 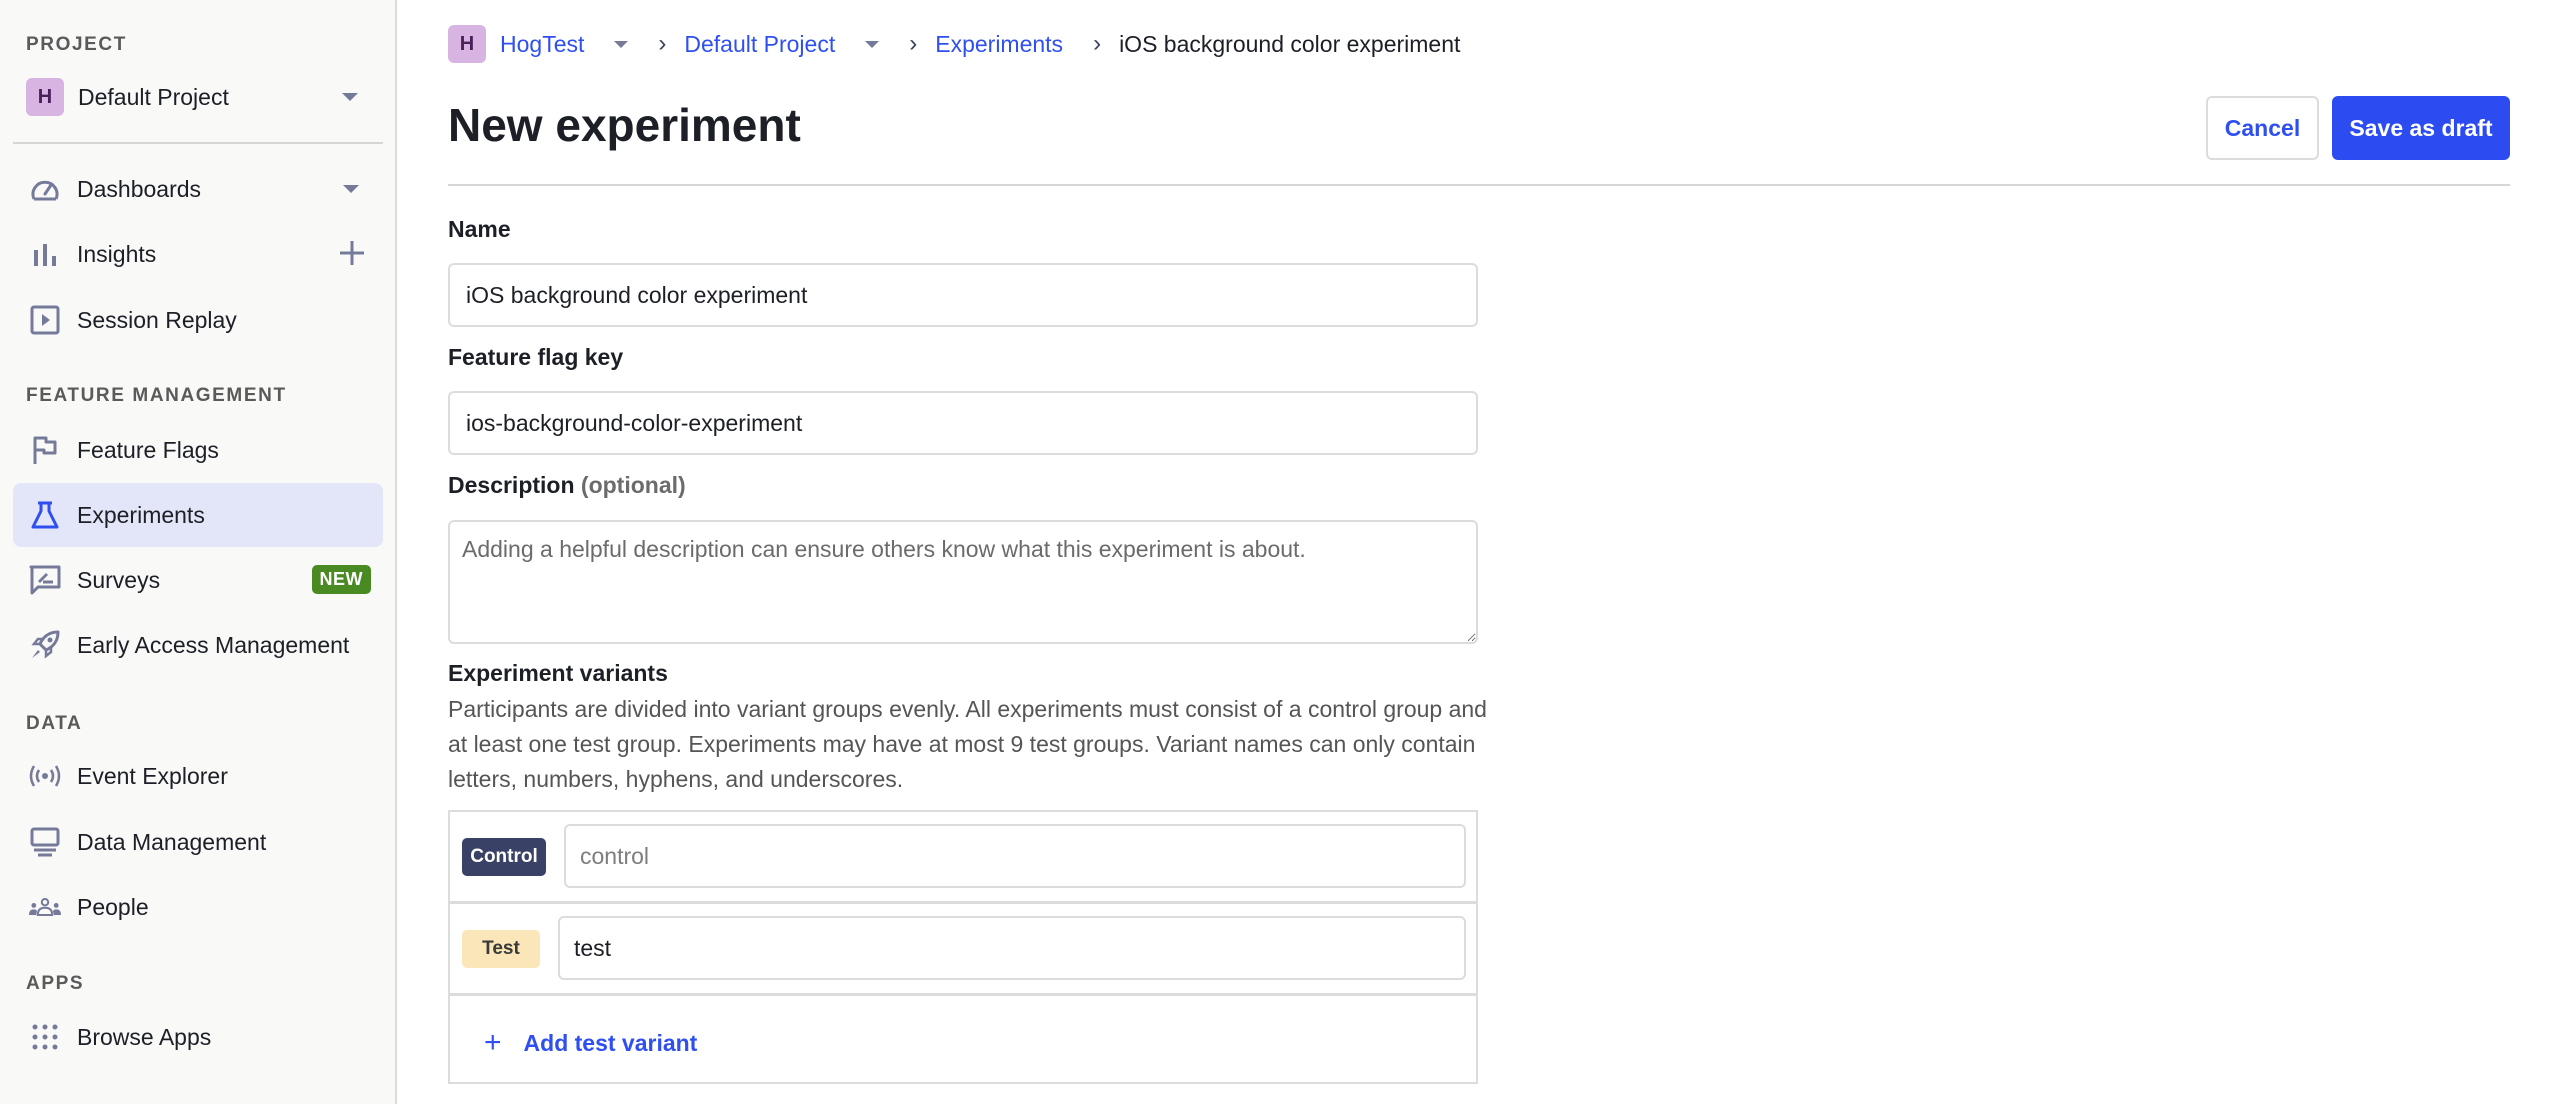 I want to click on grid-dots-icon, so click(x=45, y=1037).